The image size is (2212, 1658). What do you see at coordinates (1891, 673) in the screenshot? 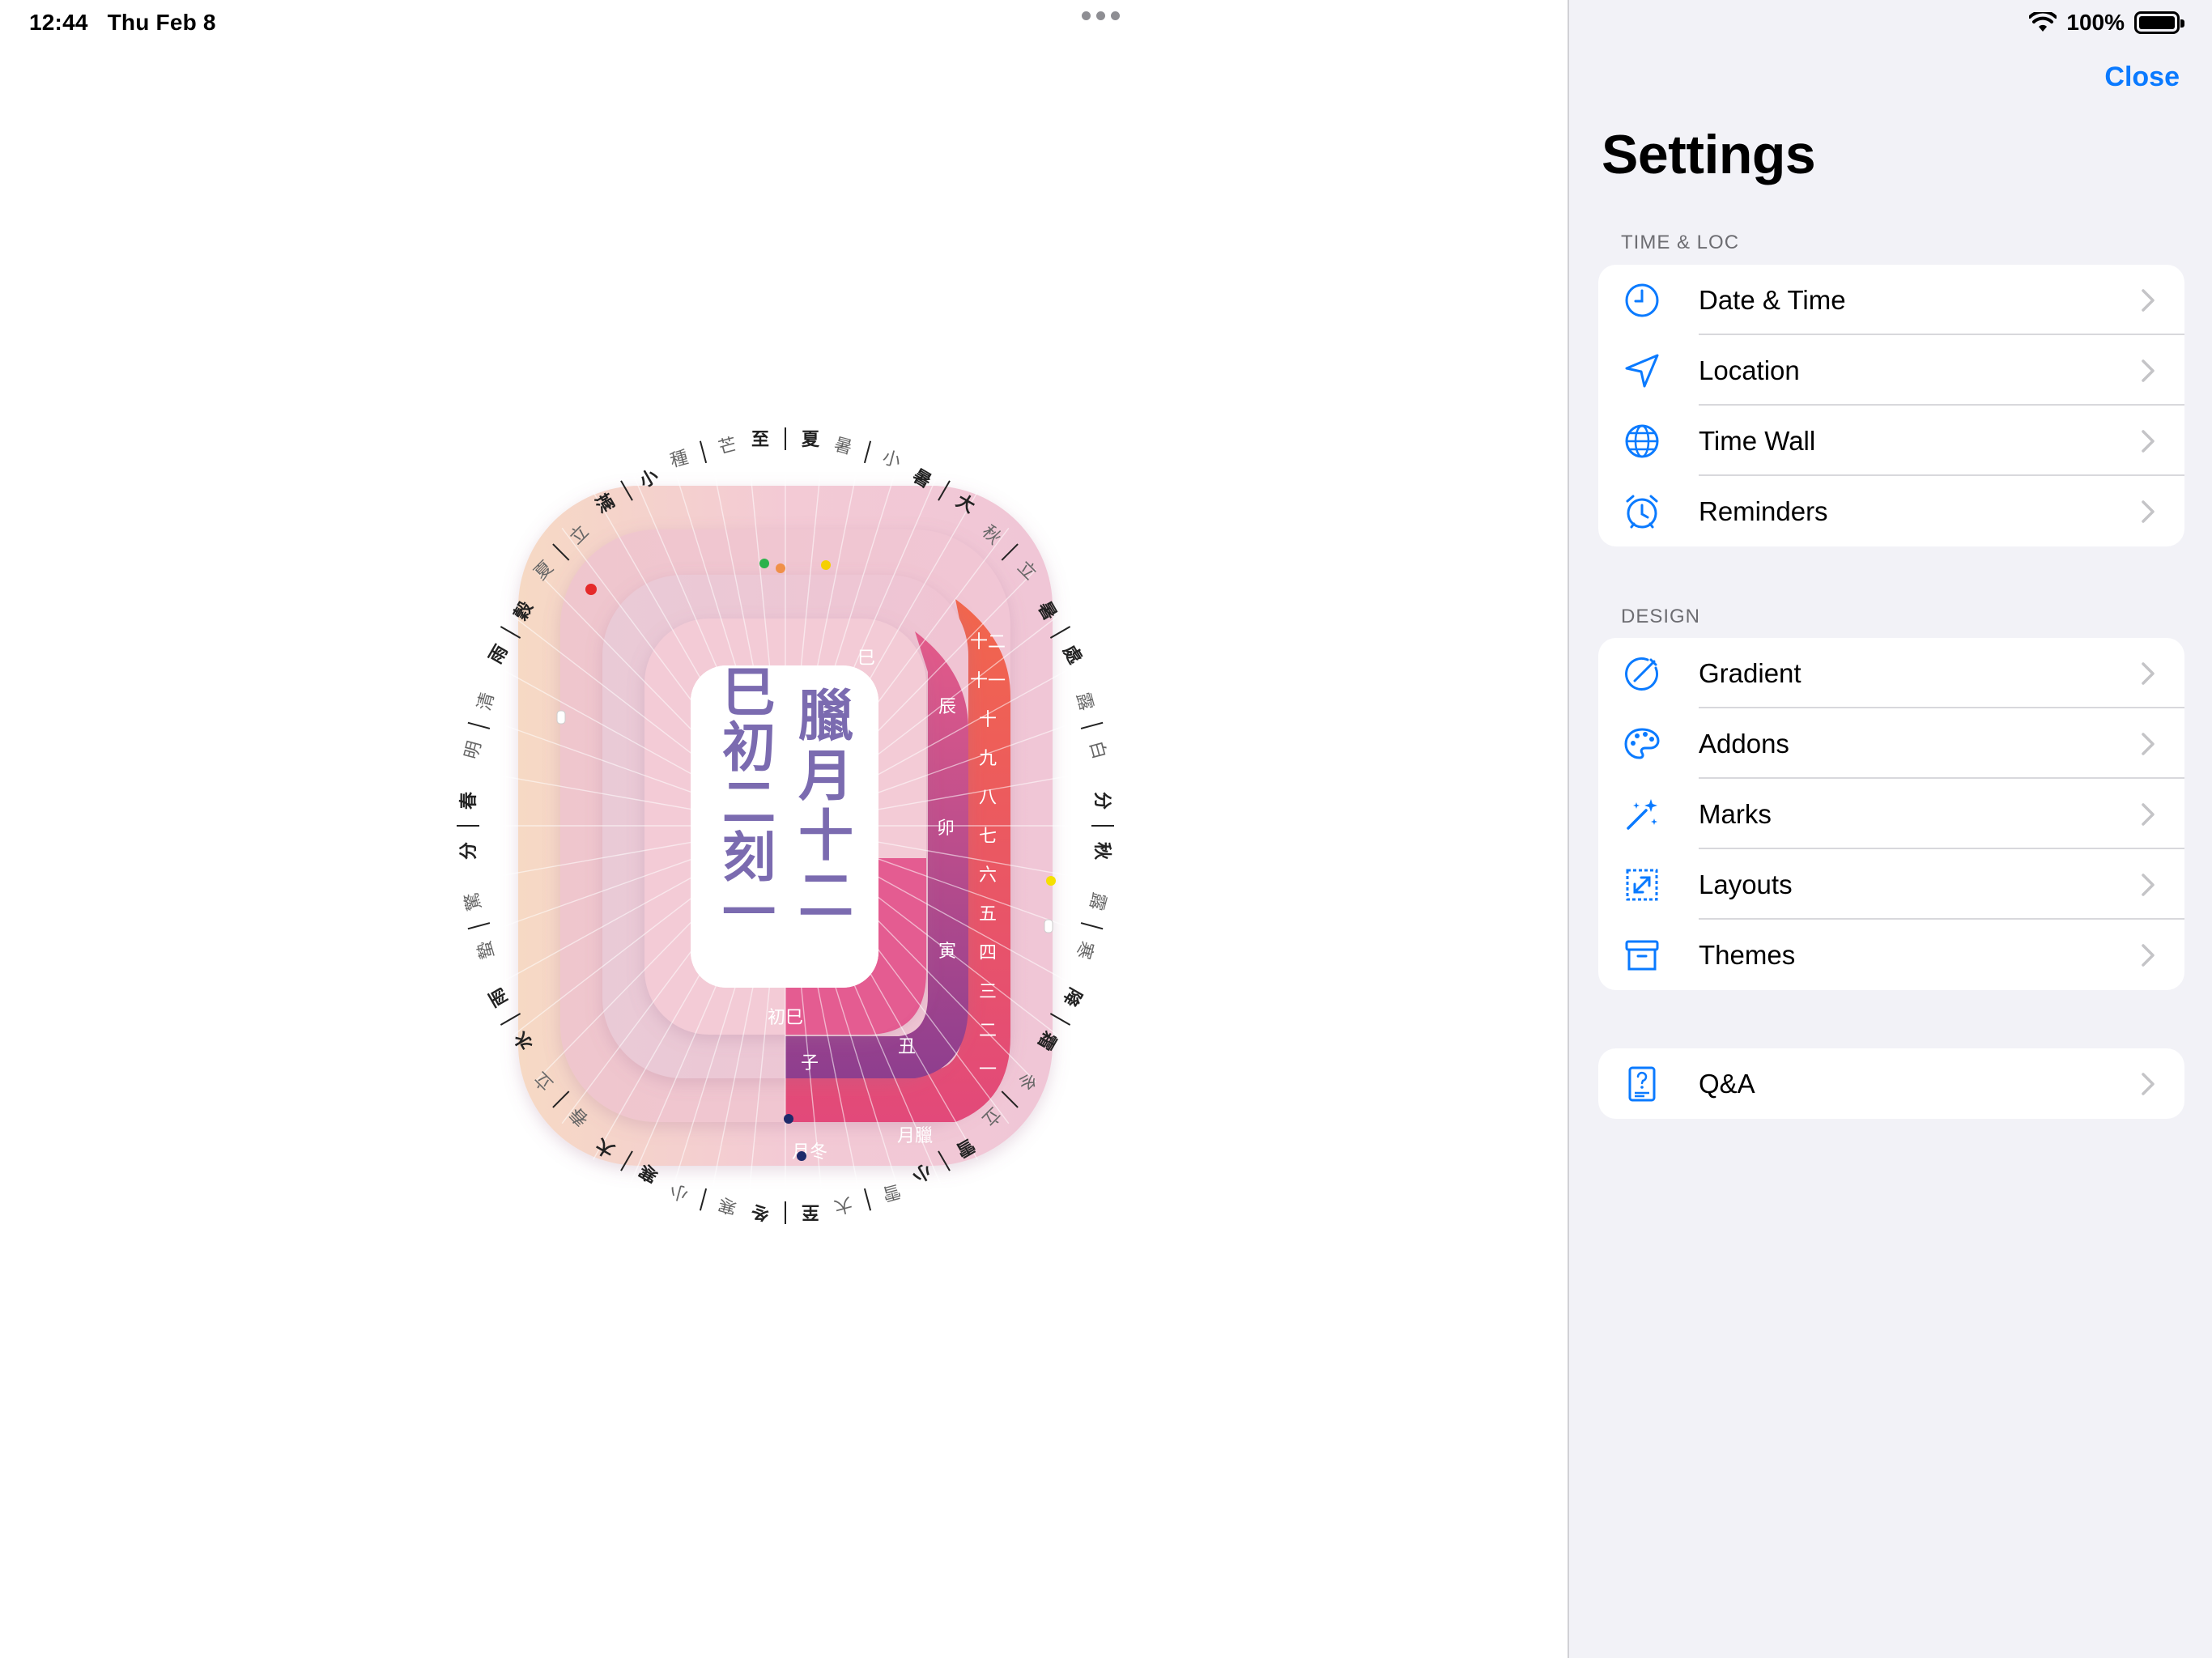
I see `row-gradient: Gradient` at bounding box center [1891, 673].